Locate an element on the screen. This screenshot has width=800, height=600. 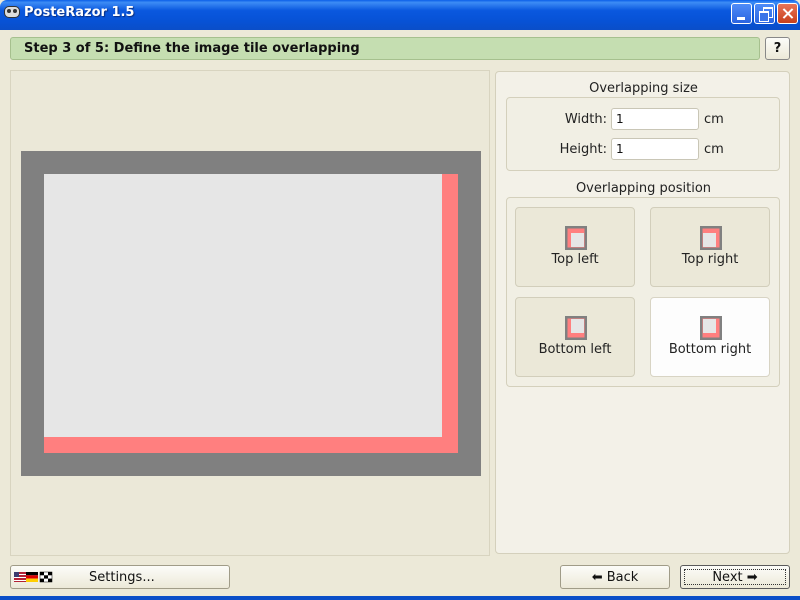
bottom-left-overlap-icon is located at coordinates (576, 328).